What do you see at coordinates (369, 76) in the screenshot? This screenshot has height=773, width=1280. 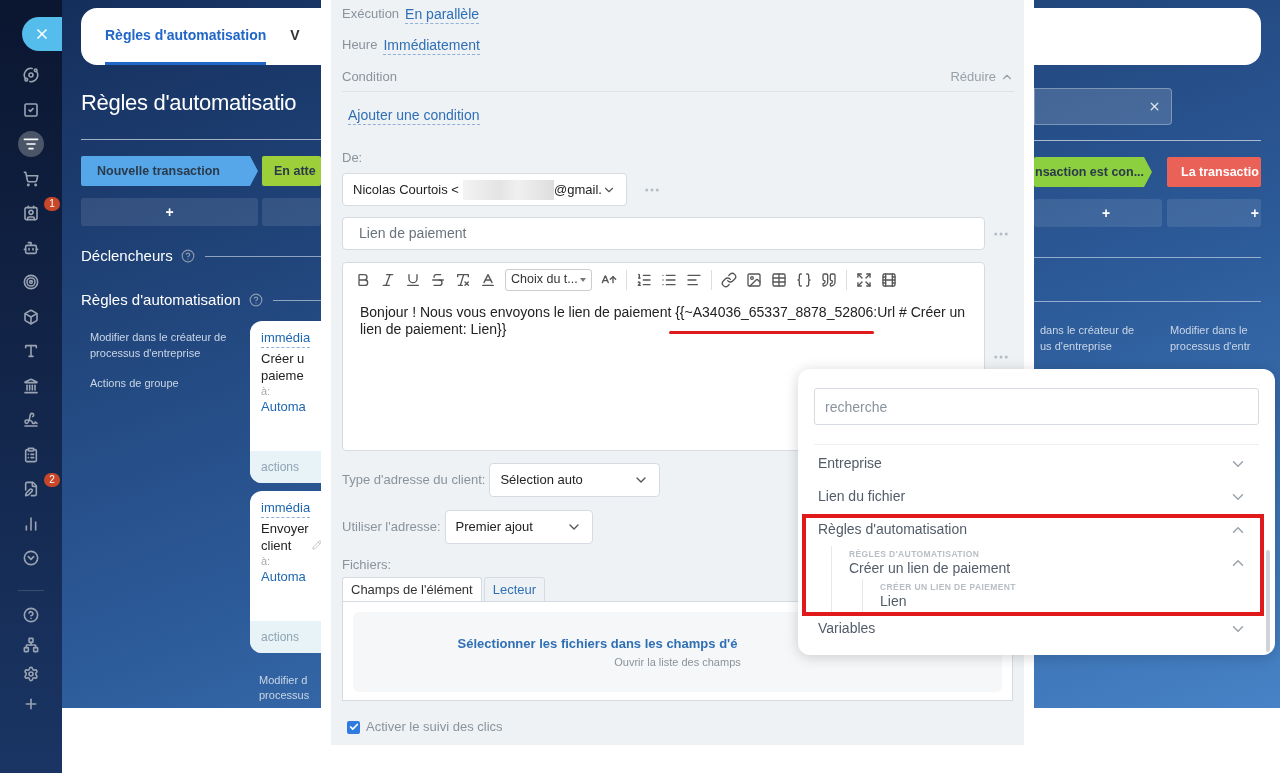 I see `section-label: Condition` at bounding box center [369, 76].